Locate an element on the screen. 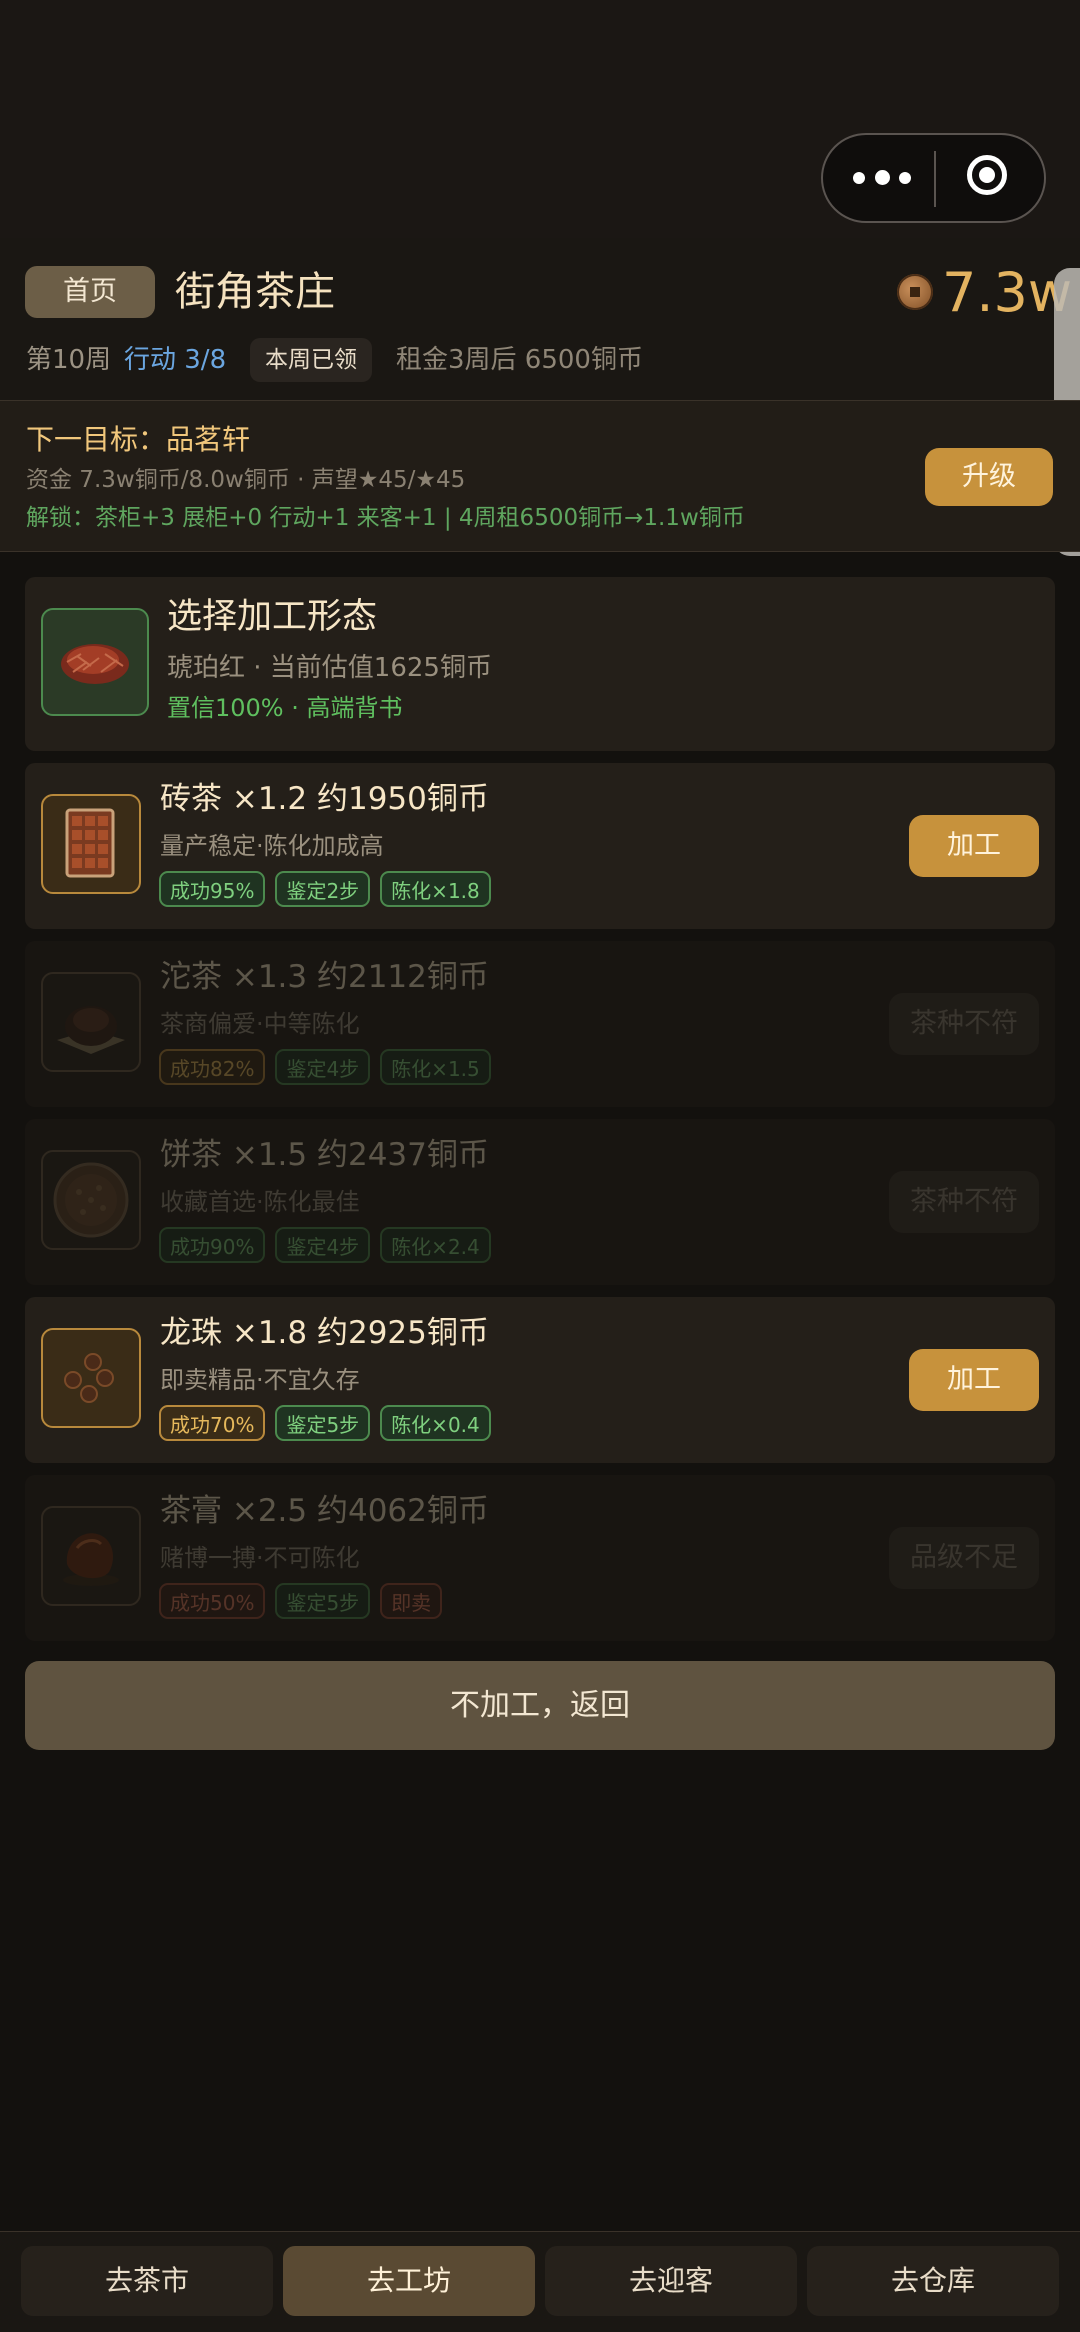 The image size is (1080, 2332). instant-sell-tag: 即卖 is located at coordinates (411, 1601).